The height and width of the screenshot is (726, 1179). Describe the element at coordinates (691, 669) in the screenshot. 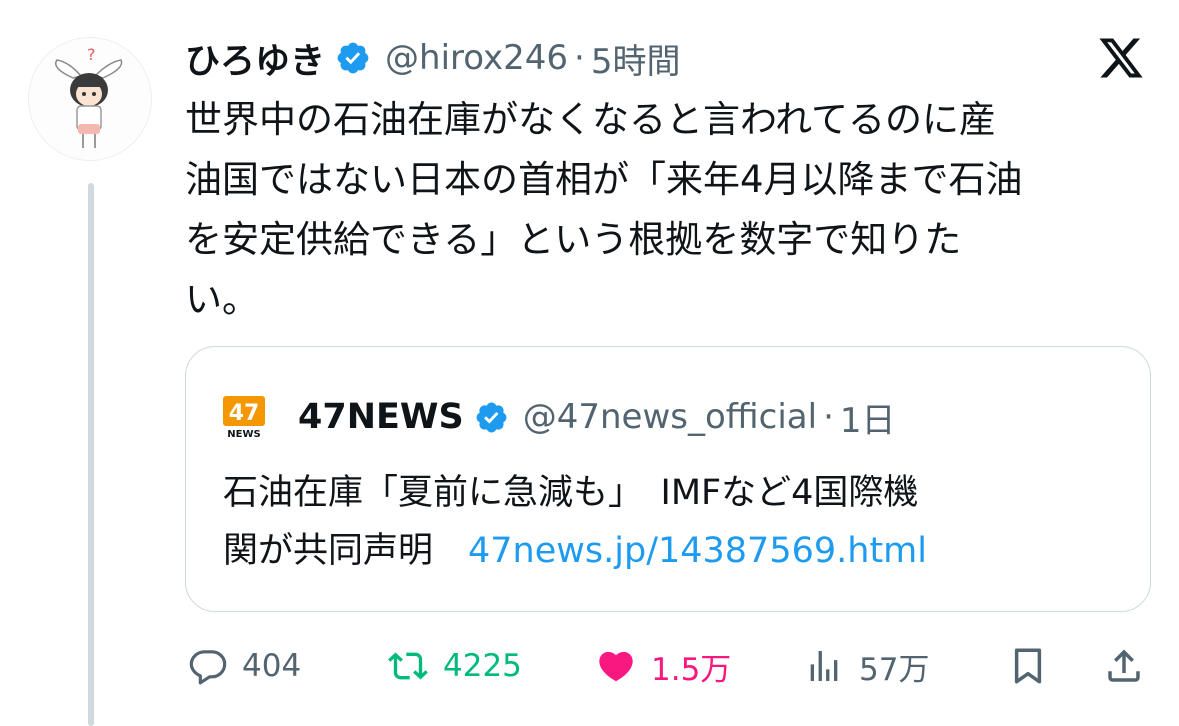

I see `like-count: 1.5万` at that location.